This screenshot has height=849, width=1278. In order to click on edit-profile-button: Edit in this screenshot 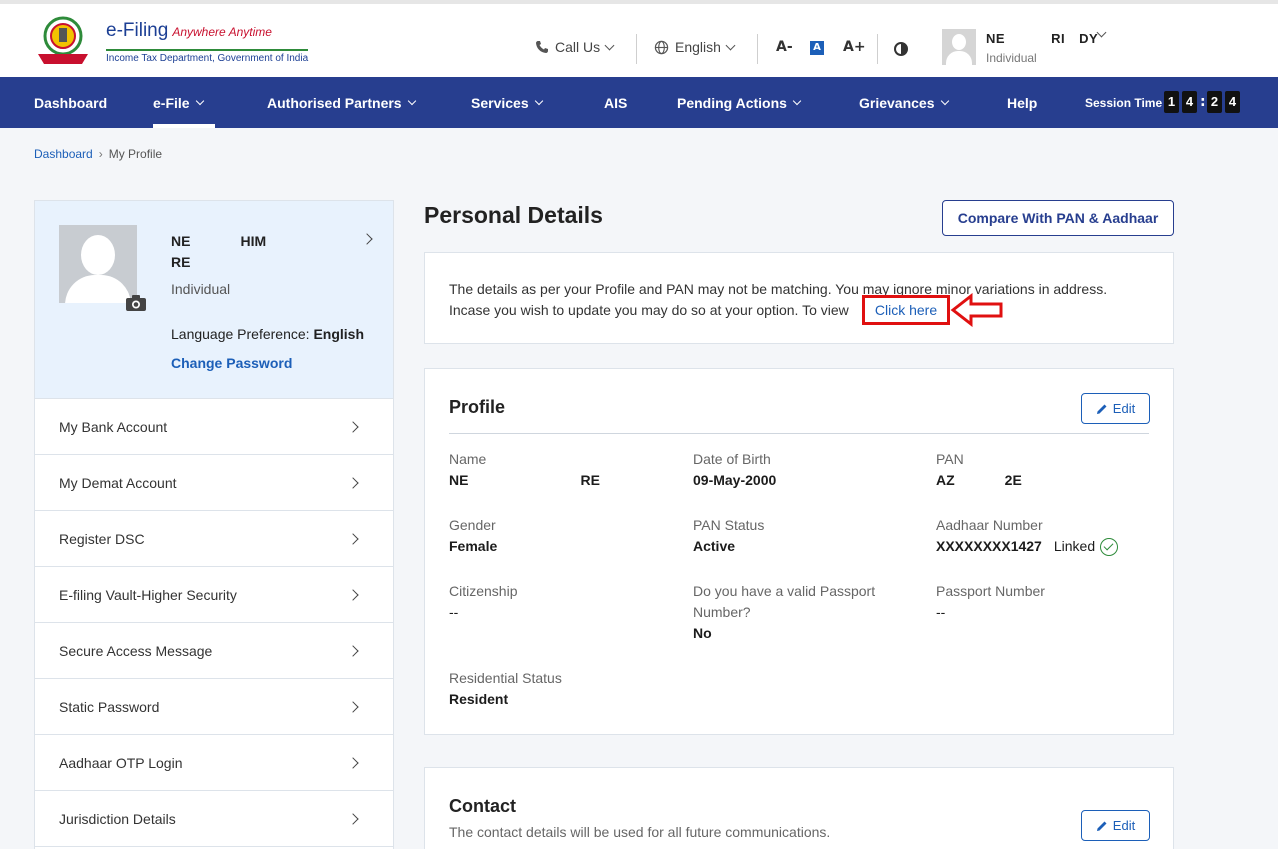, I will do `click(1115, 408)`.